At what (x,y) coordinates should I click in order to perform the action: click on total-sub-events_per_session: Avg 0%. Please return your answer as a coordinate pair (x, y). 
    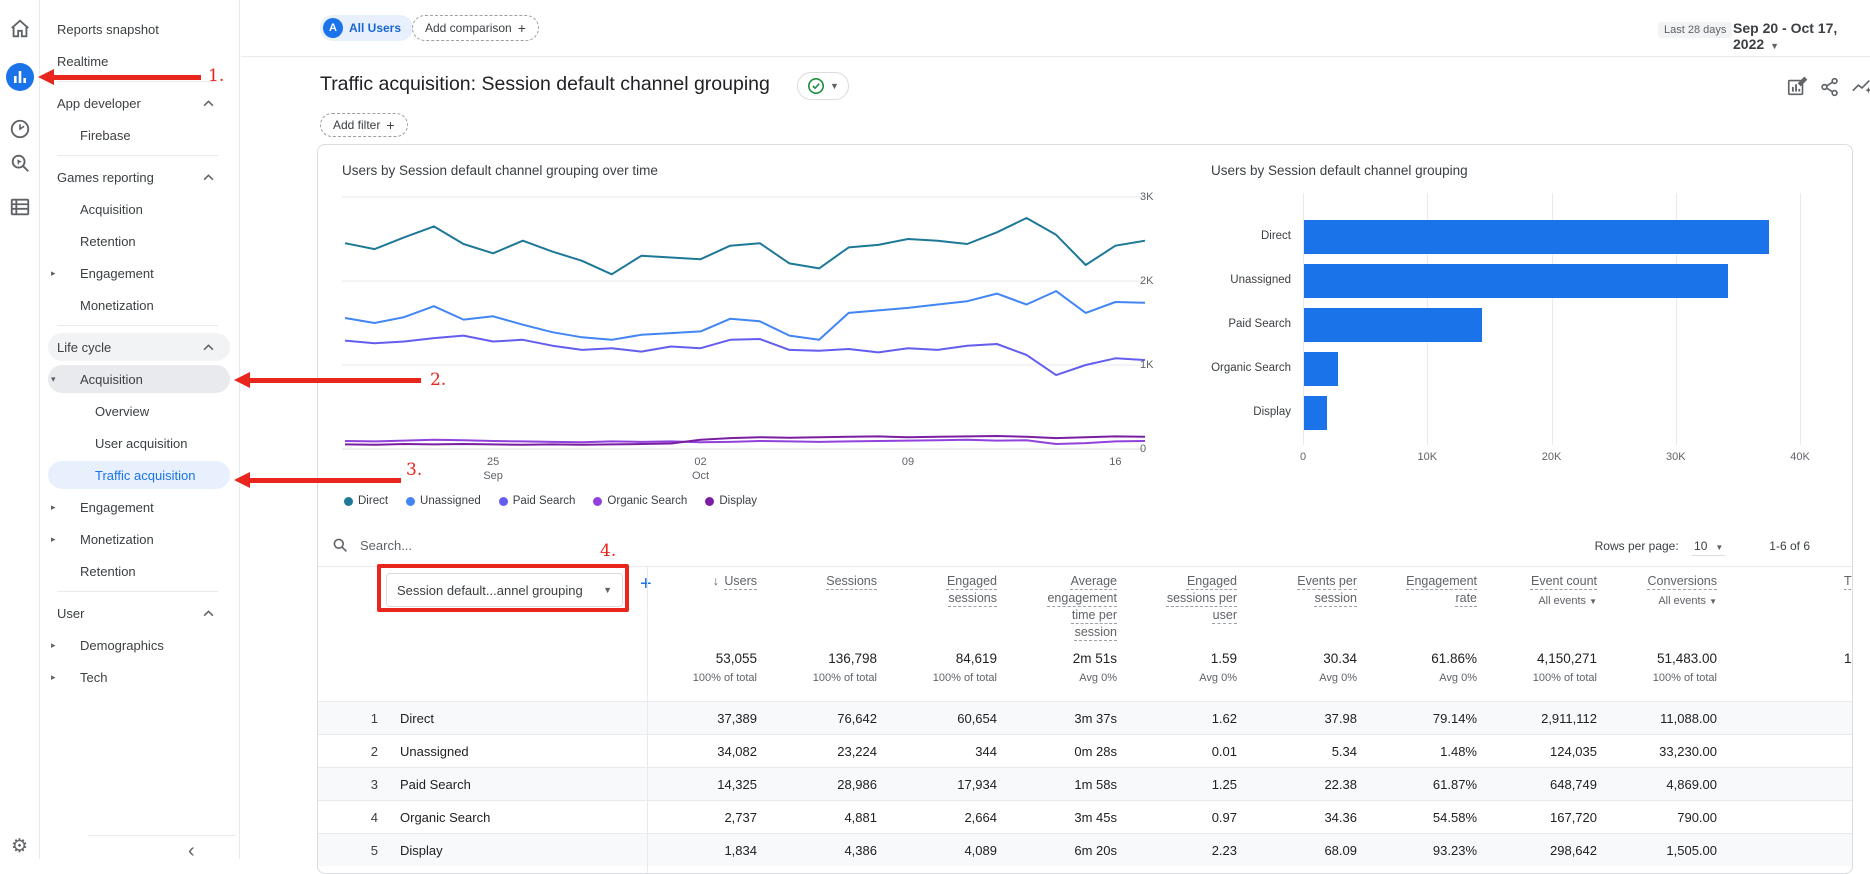
    Looking at the image, I should click on (1338, 678).